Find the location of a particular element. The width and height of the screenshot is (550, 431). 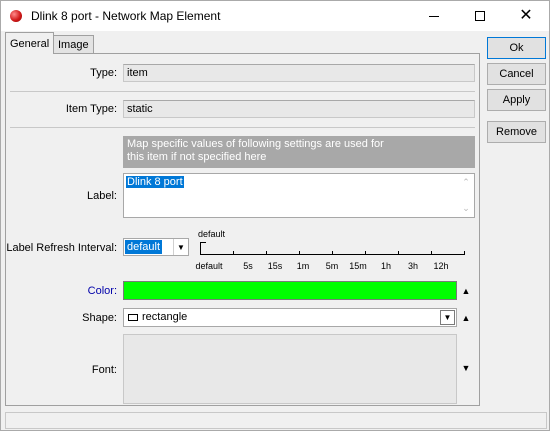

textarea-scrollbar: ⌃ ⌄ is located at coordinates (466, 195).